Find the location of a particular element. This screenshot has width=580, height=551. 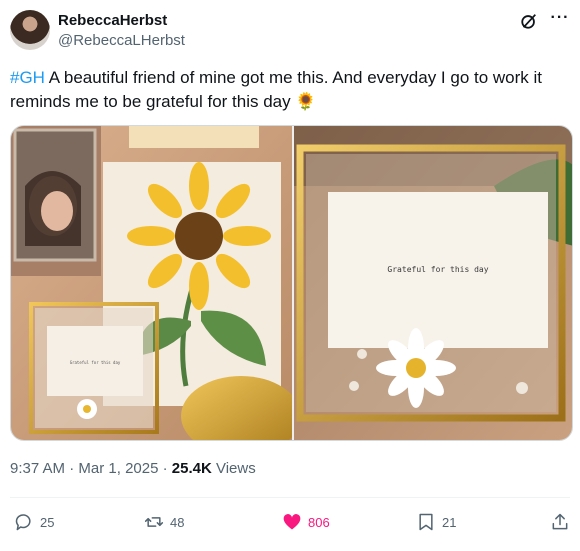

avatar is located at coordinates (30, 30).